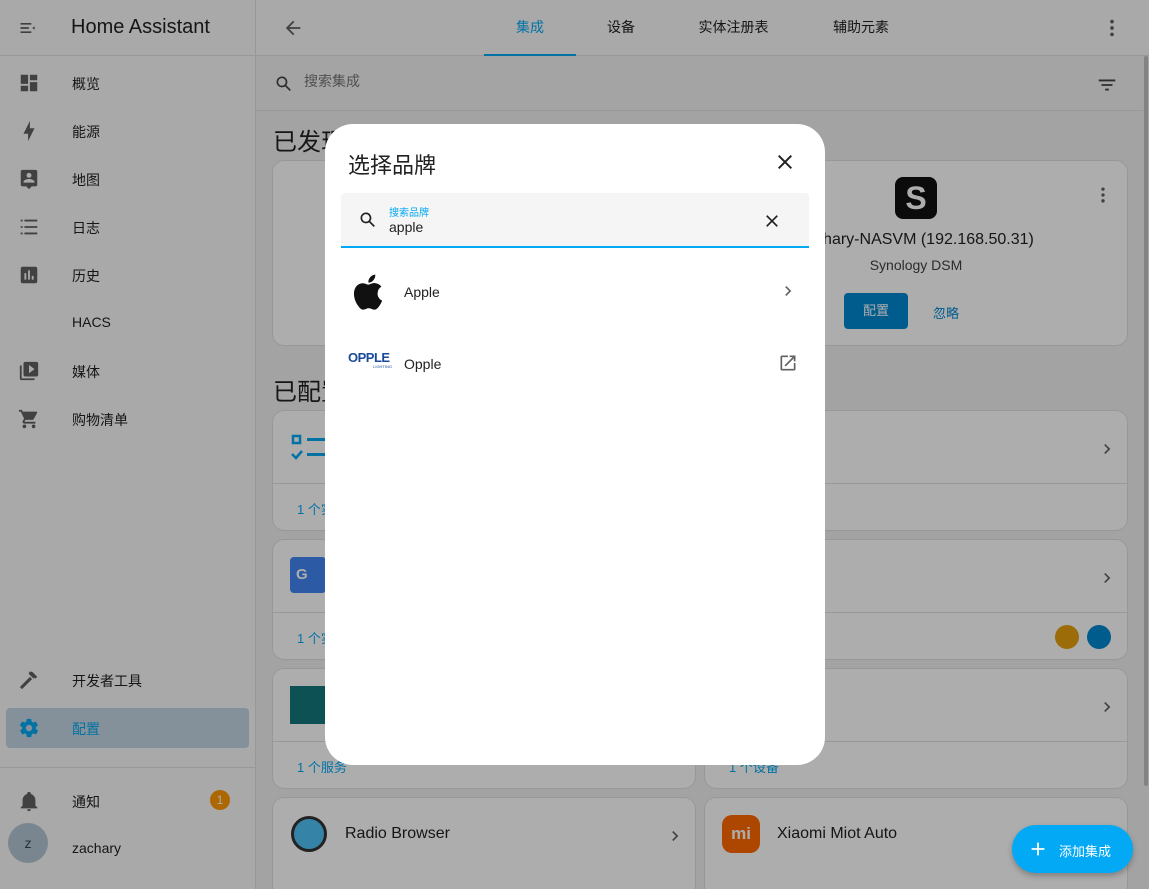  What do you see at coordinates (575, 220) in the screenshot?
I see `brand-search-field: 搜索品牌 apple` at bounding box center [575, 220].